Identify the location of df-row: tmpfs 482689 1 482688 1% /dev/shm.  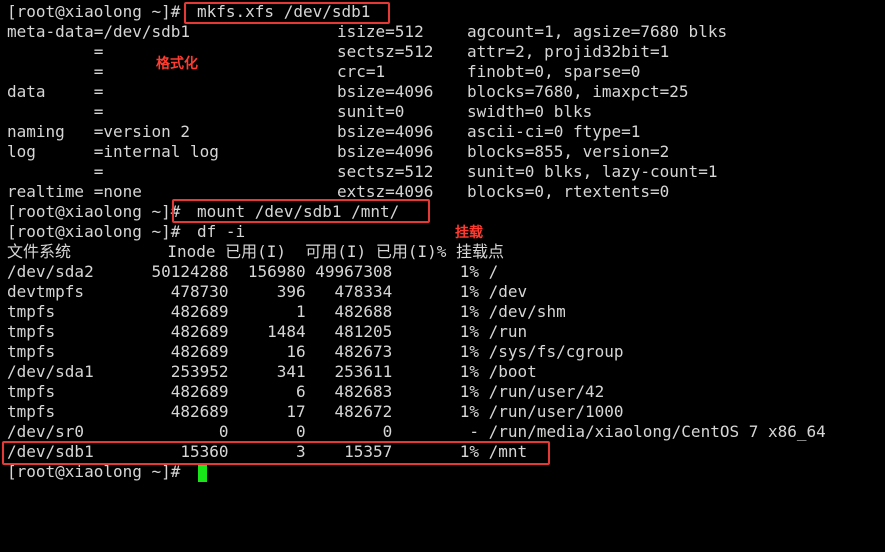
(286, 311).